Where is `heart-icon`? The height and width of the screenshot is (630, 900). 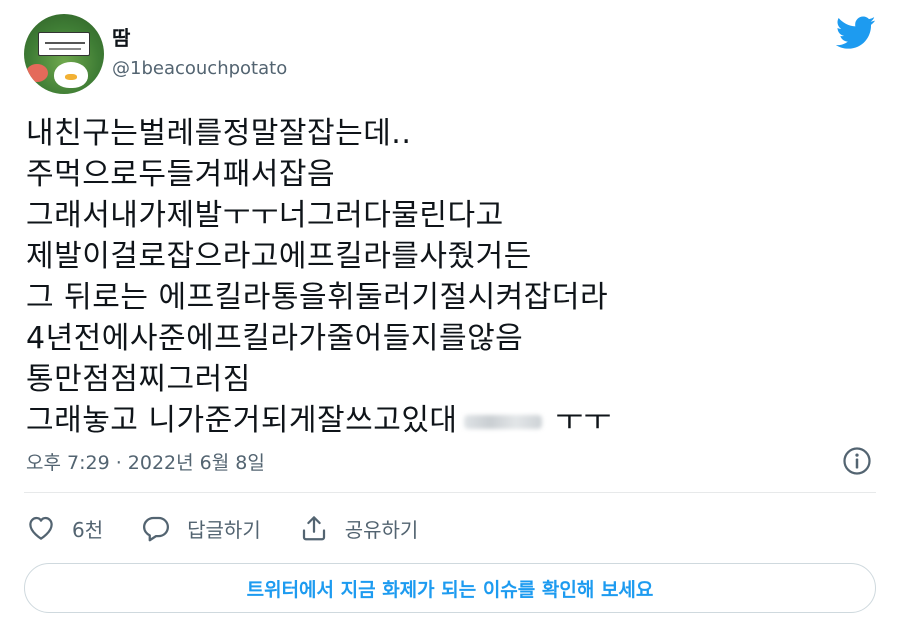
heart-icon is located at coordinates (41, 528).